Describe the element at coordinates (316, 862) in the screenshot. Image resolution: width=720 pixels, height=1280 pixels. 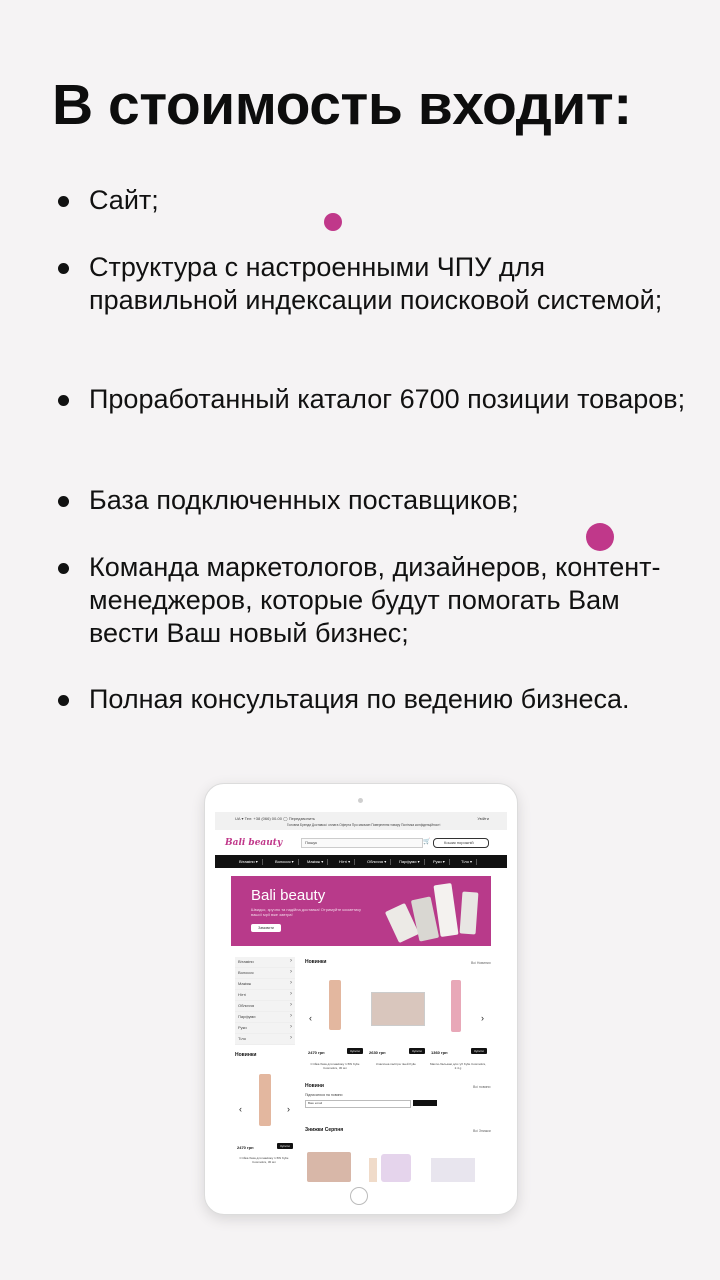
I see `menu-item: Макіяж ▾` at that location.